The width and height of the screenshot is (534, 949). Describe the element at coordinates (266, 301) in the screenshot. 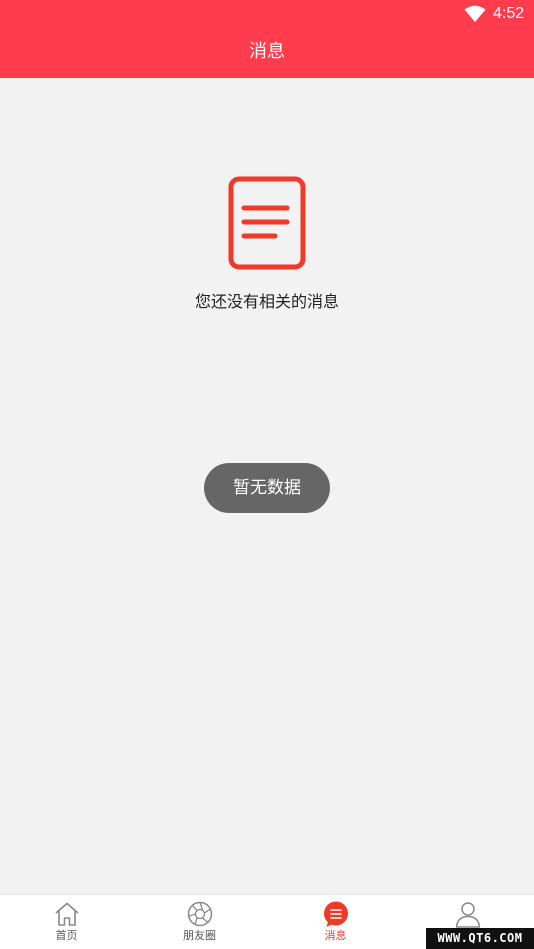

I see `empty-message: 您还没有相关的消息` at that location.